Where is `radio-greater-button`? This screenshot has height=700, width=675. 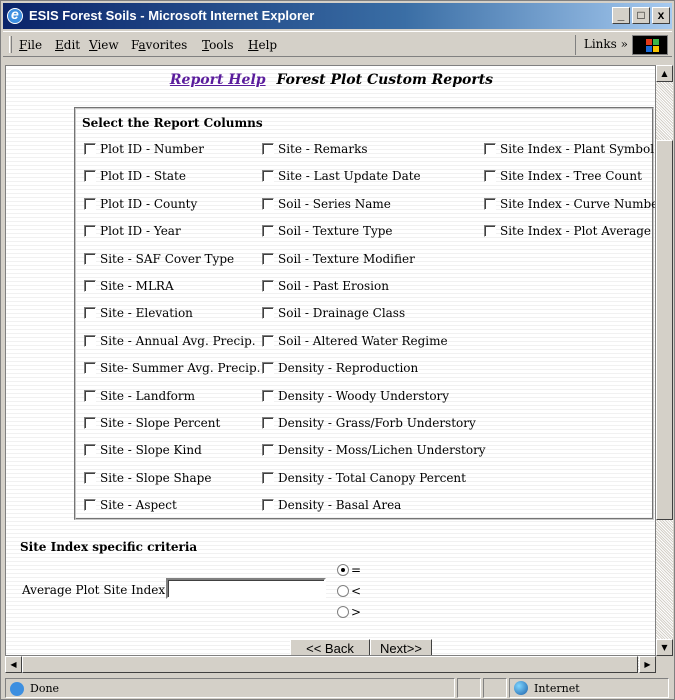
radio-greater-button is located at coordinates (343, 612).